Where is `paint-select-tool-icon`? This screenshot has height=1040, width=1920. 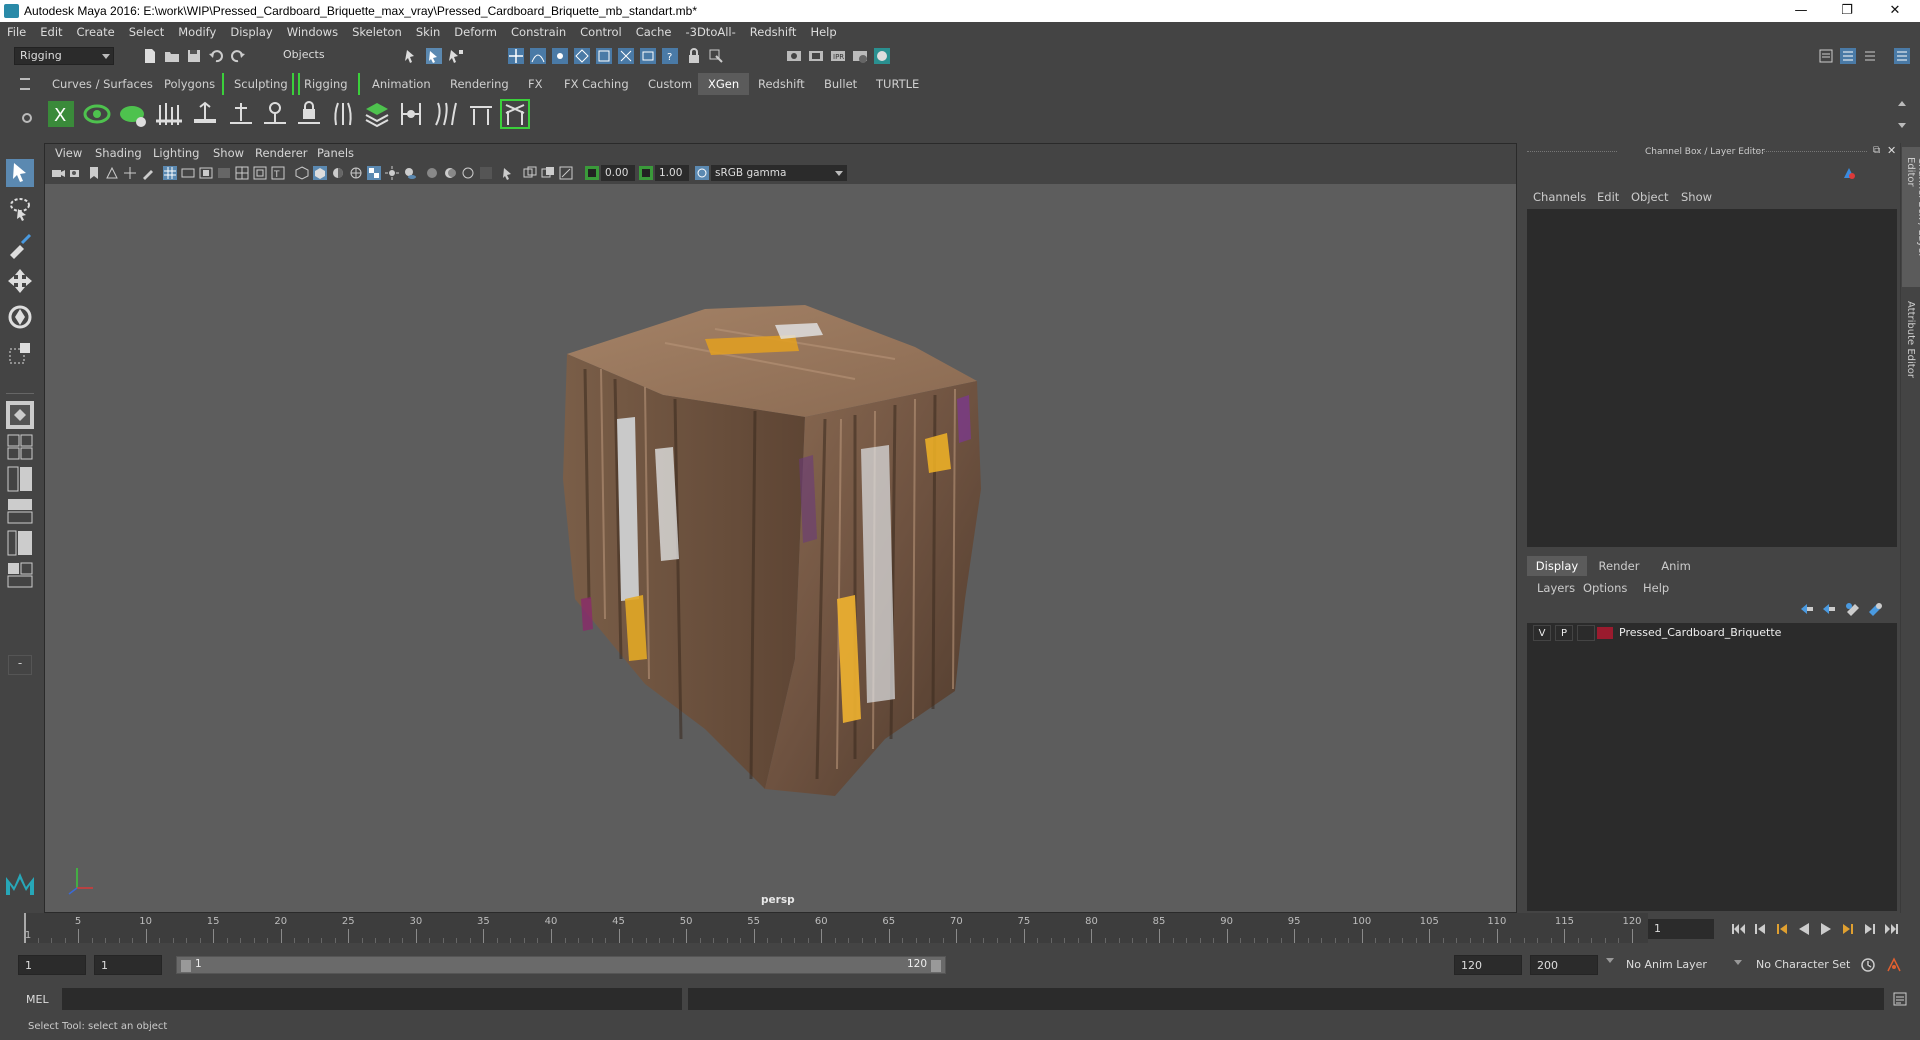 paint-select-tool-icon is located at coordinates (20, 245).